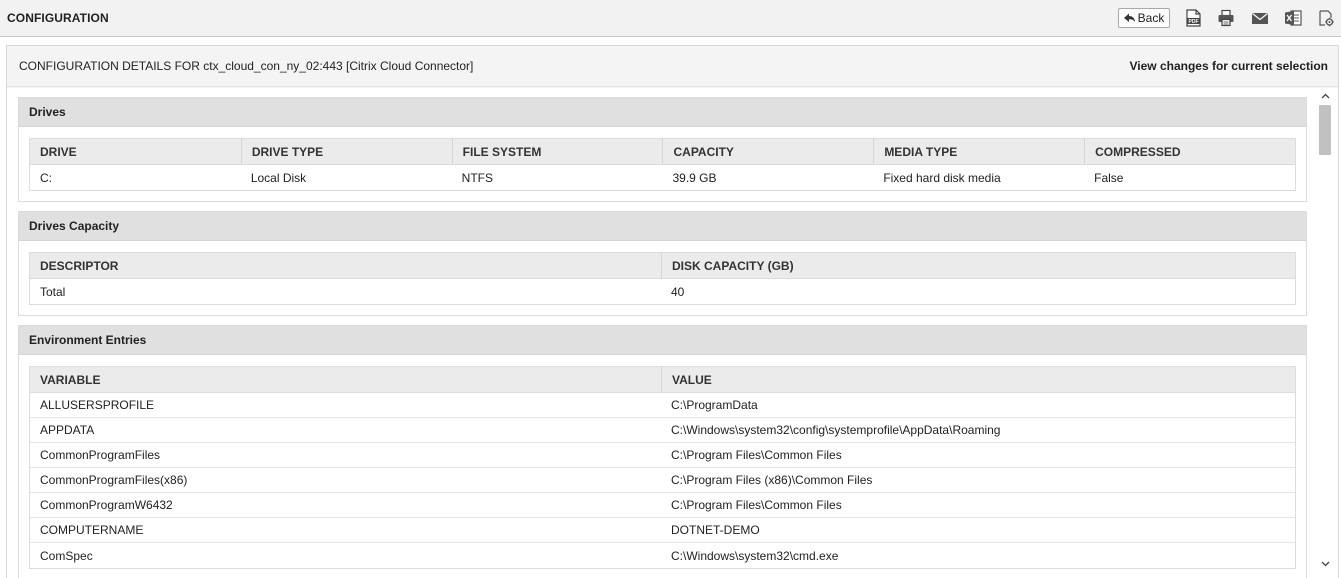 Image resolution: width=1341 pixels, height=578 pixels. What do you see at coordinates (662, 226) in the screenshot?
I see `drives-capacity-section-title: Drives Capacity` at bounding box center [662, 226].